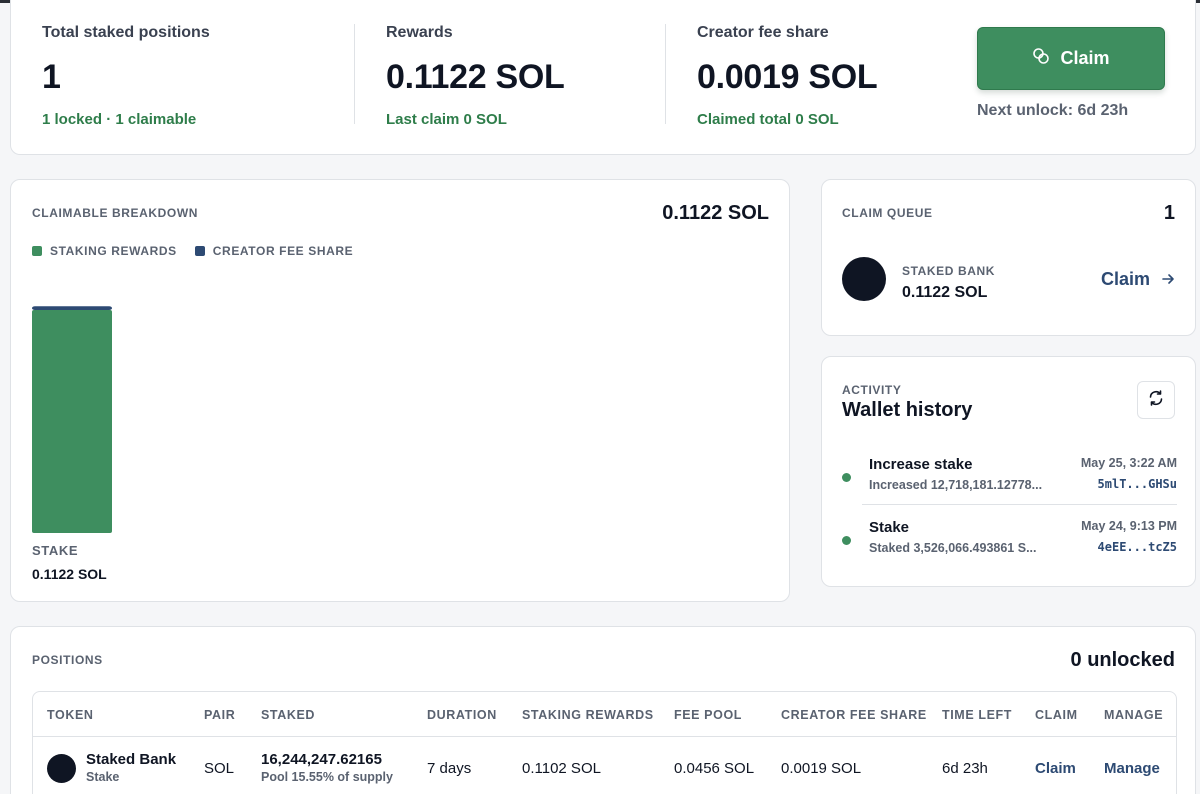  Describe the element at coordinates (220, 715) in the screenshot. I see `column-header-pair: PAIR` at that location.